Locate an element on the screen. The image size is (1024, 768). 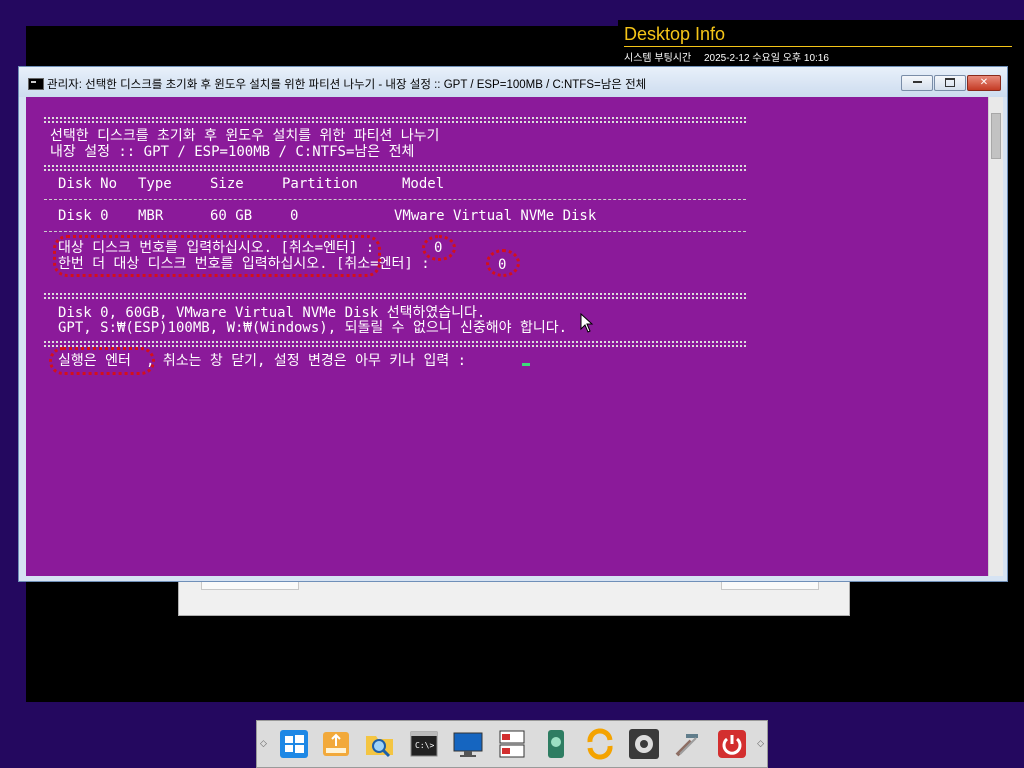
taskbar: ◇ ◇ C:\> is located at coordinates (512, 744).